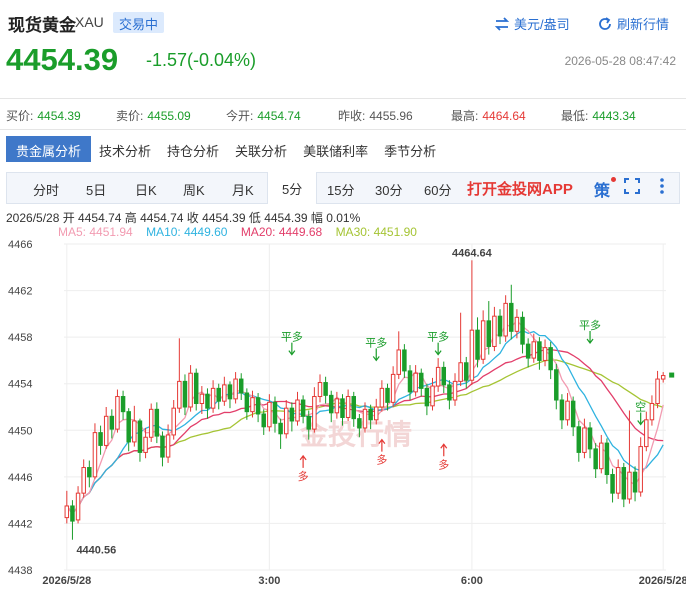 The width and height of the screenshot is (686, 594). Describe the element at coordinates (388, 189) in the screenshot. I see `tab-period-30min: 30分` at that location.